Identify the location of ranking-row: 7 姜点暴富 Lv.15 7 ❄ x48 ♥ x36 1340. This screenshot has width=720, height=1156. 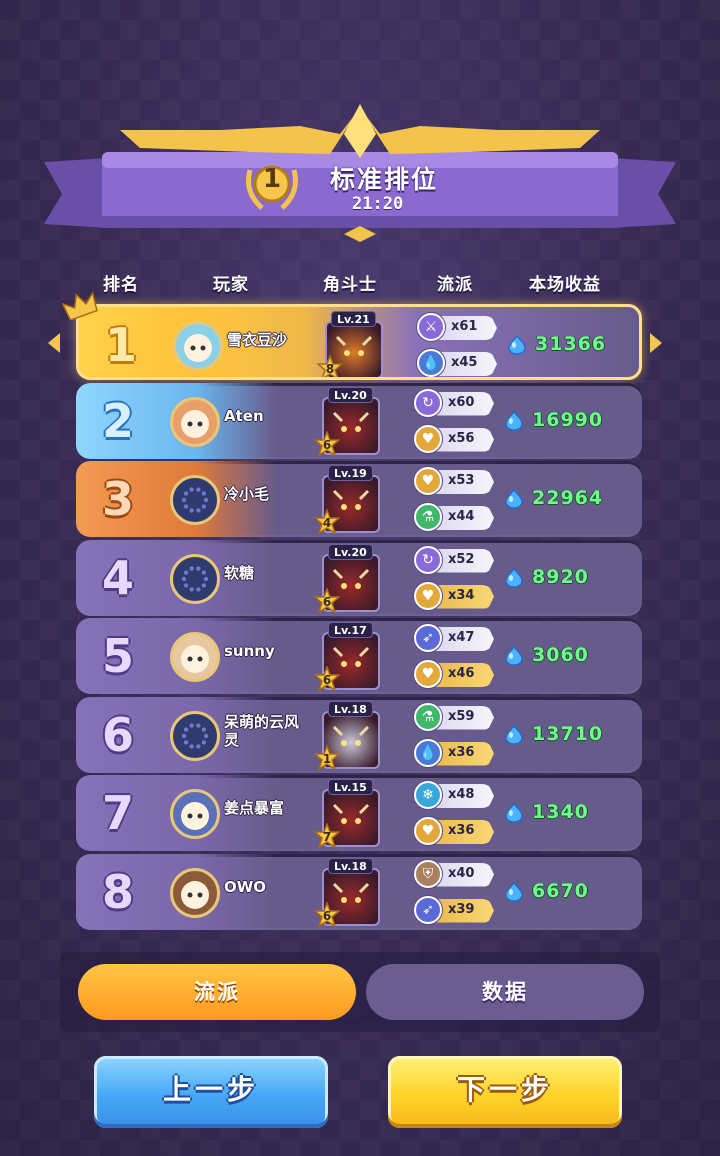
(359, 813).